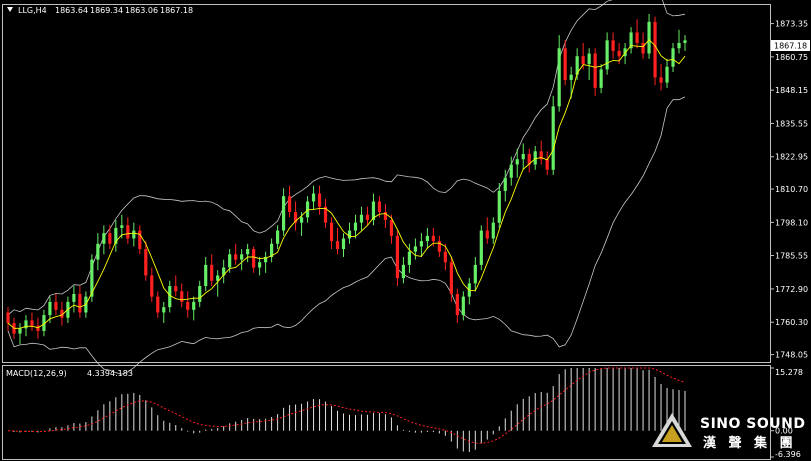 This screenshot has height=461, width=811. Describe the element at coordinates (789, 372) in the screenshot. I see `macd-tick-label: 15.278` at that location.